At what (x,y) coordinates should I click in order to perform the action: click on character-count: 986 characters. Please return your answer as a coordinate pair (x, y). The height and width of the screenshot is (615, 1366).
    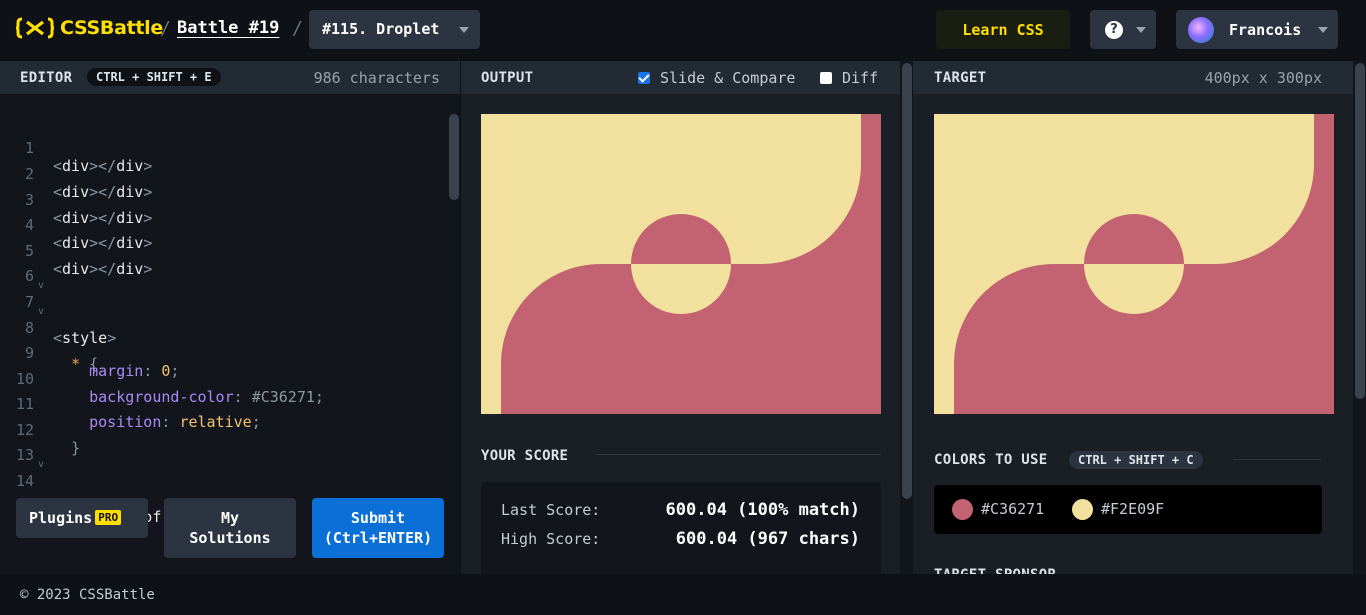
    Looking at the image, I should click on (376, 78).